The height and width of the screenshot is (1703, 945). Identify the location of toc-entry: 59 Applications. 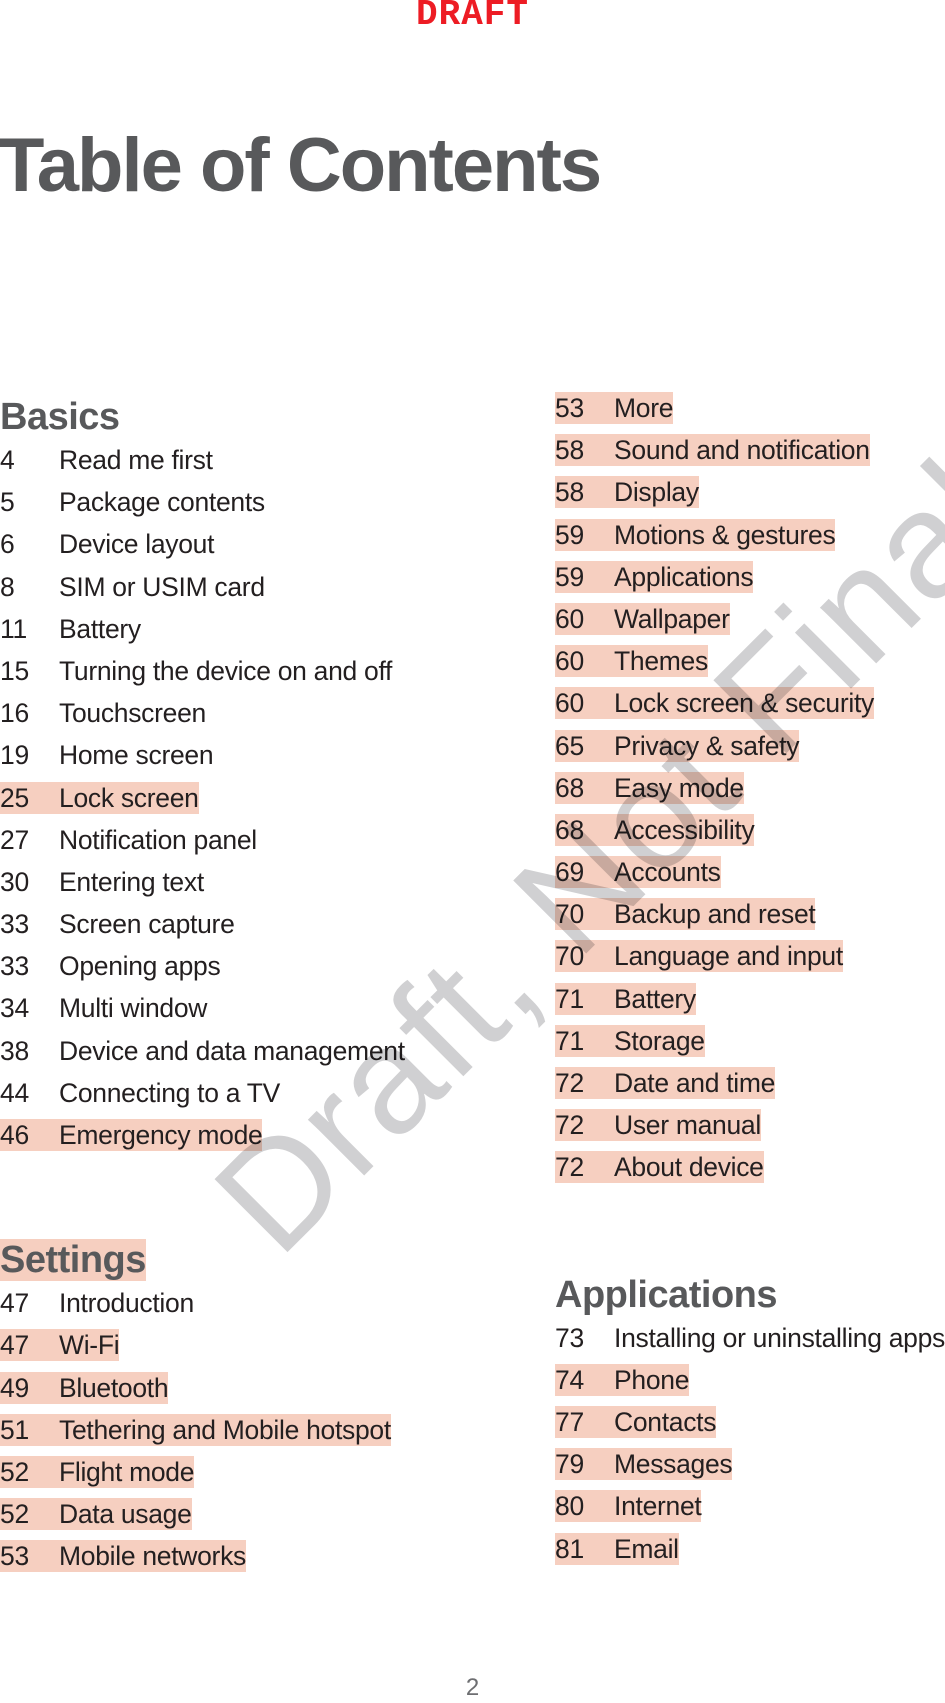
(750, 581).